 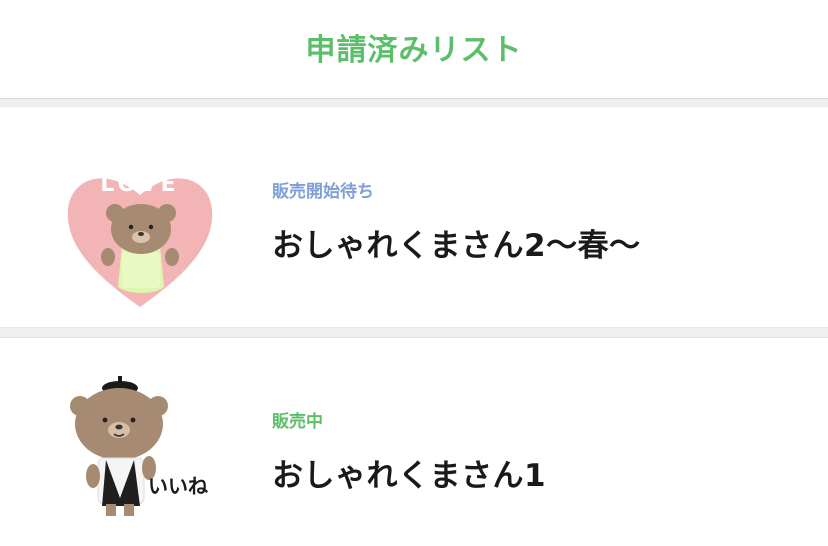 I want to click on sticker-thumbnail: いいね, so click(x=140, y=448).